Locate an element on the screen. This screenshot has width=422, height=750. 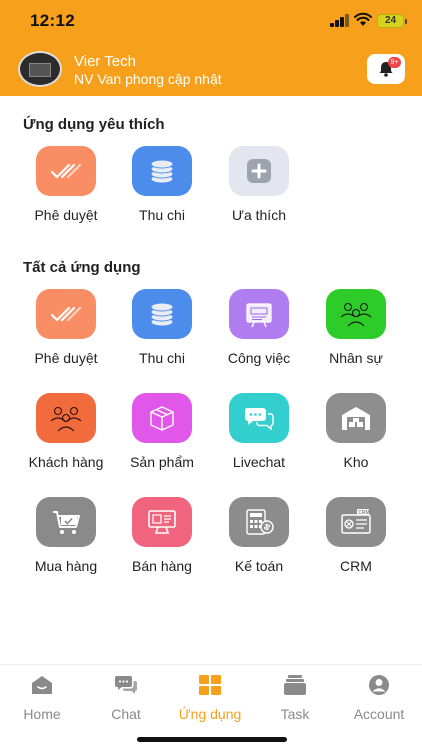
notification-button: 9+ is located at coordinates (386, 69).